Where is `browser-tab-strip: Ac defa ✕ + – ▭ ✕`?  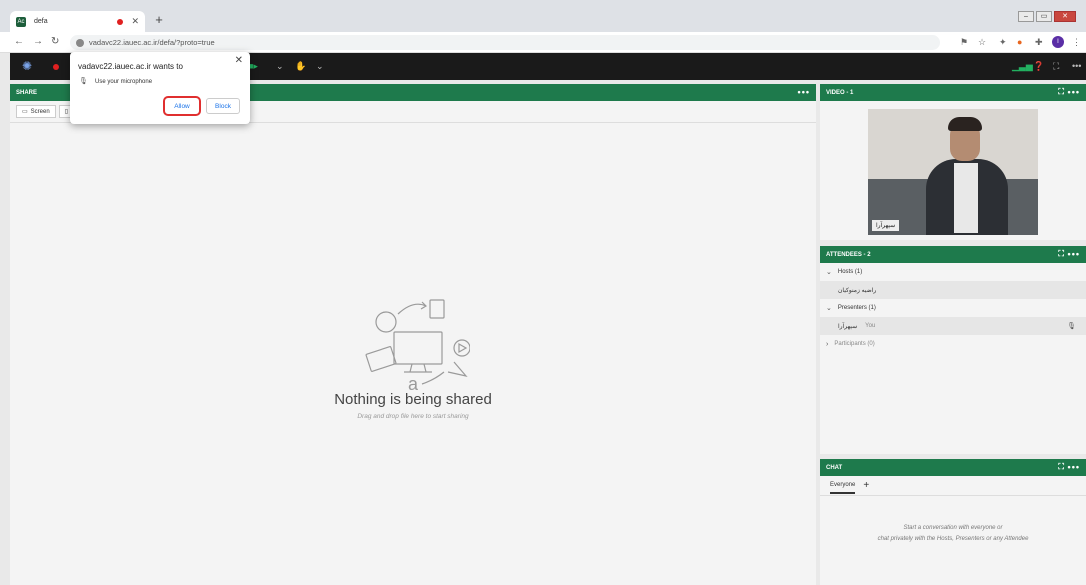 browser-tab-strip: Ac defa ✕ + – ▭ ✕ is located at coordinates (543, 16).